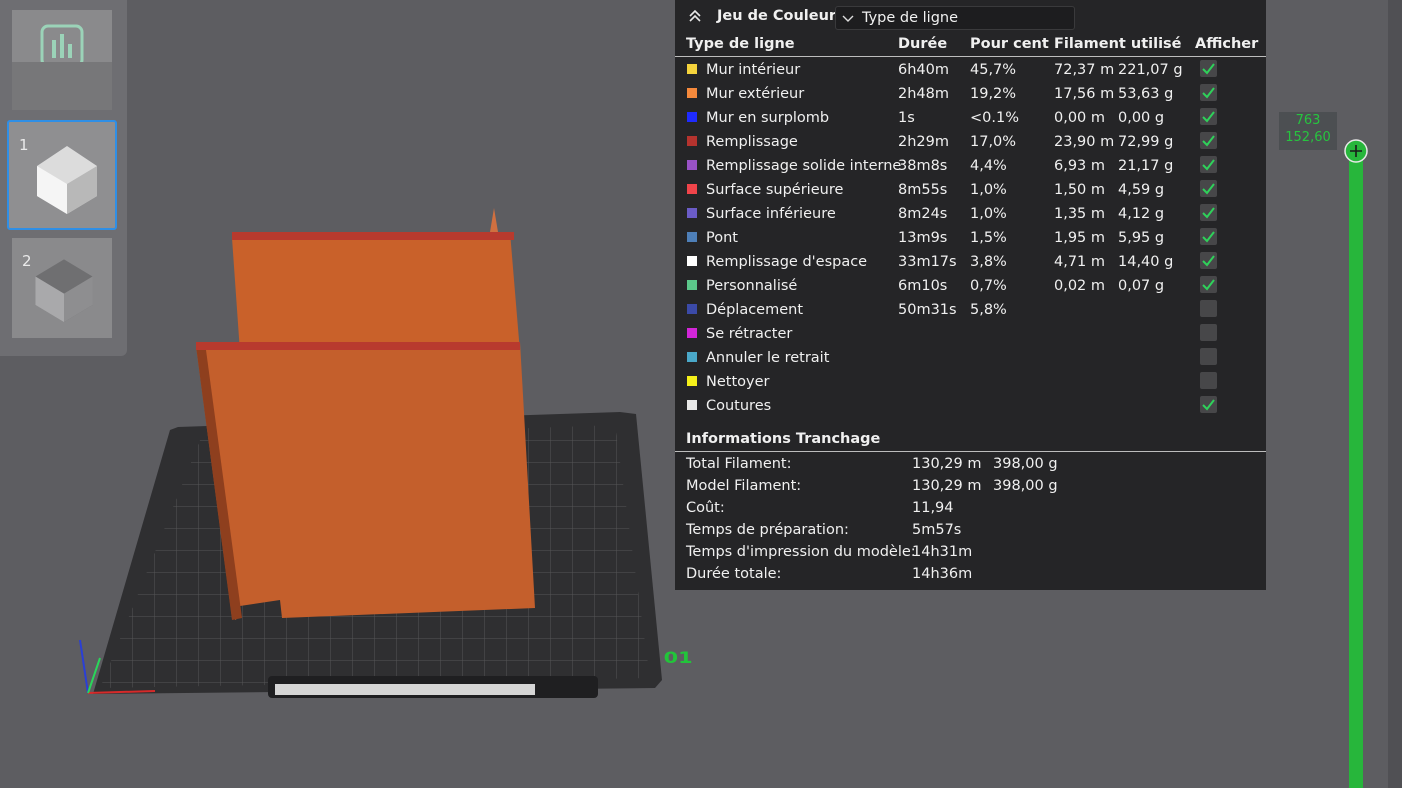 The width and height of the screenshot is (1402, 788). What do you see at coordinates (923, 166) in the screenshot?
I see `duration-value: 38m8s` at bounding box center [923, 166].